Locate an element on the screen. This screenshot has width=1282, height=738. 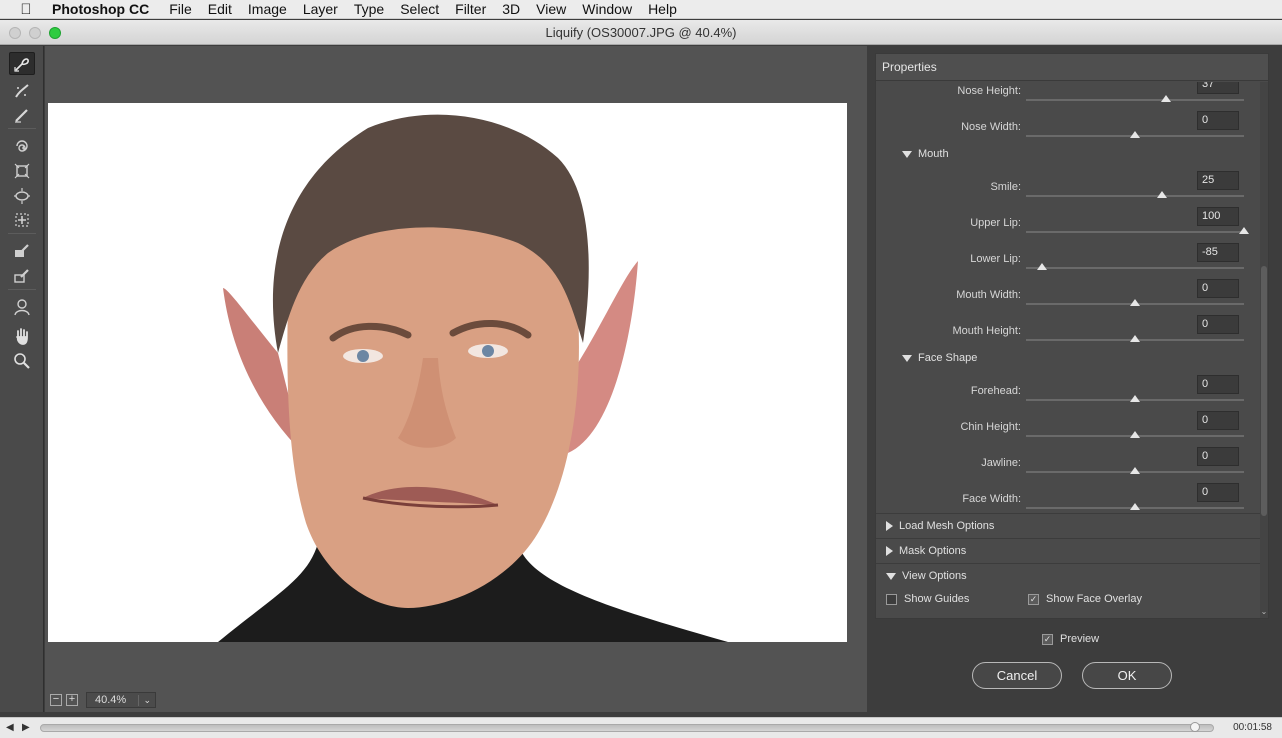
ok-button: OK is located at coordinates (1127, 675).